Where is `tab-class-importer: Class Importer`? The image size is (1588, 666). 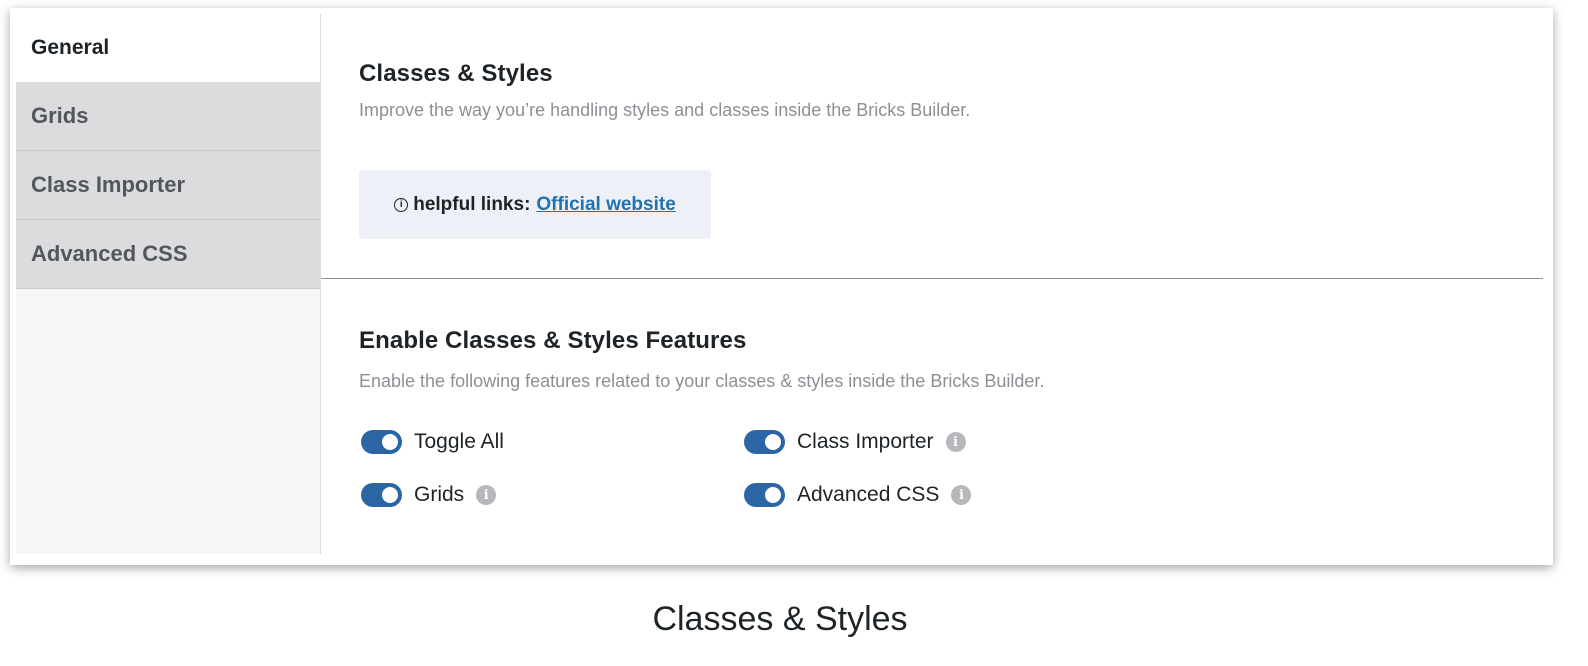
tab-class-importer: Class Importer is located at coordinates (168, 185).